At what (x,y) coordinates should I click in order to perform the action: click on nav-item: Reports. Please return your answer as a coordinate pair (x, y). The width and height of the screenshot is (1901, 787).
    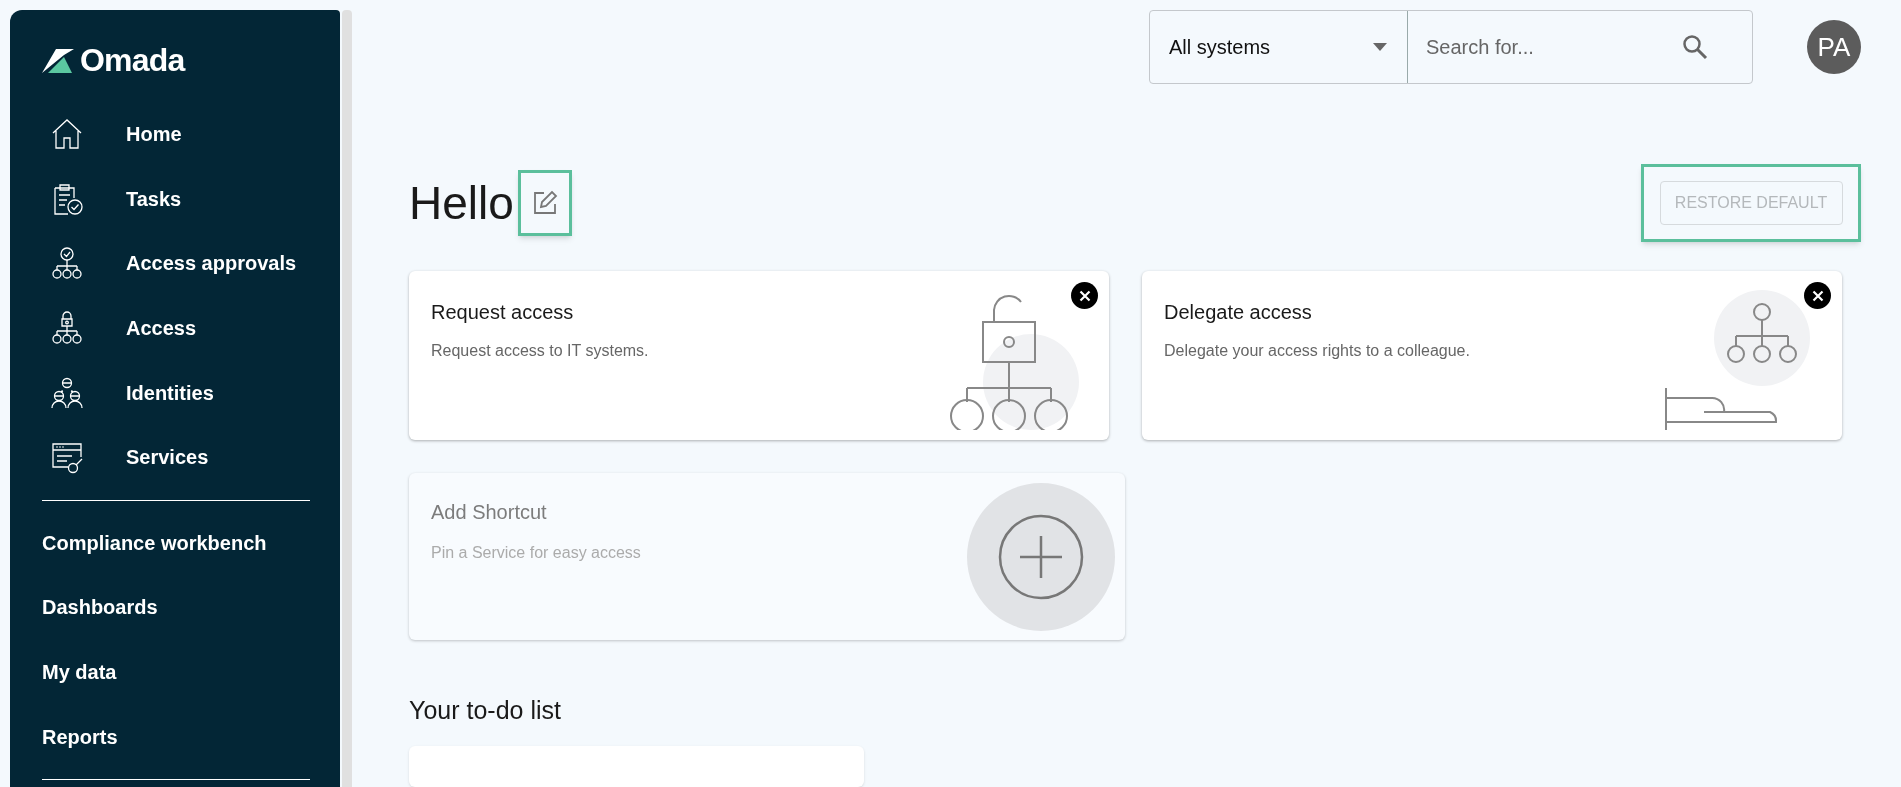
    Looking at the image, I should click on (176, 736).